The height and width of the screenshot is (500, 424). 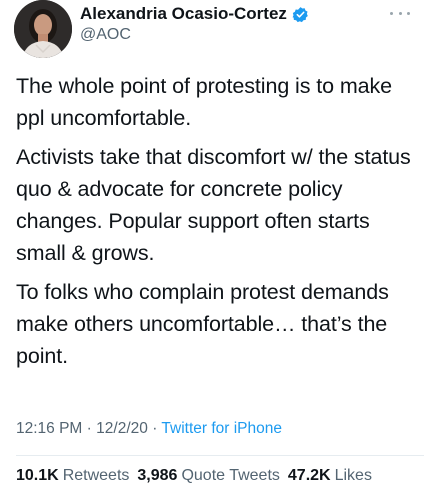 I want to click on quote-tweets-stat: 3,986 Quote Tweets, so click(x=208, y=476).